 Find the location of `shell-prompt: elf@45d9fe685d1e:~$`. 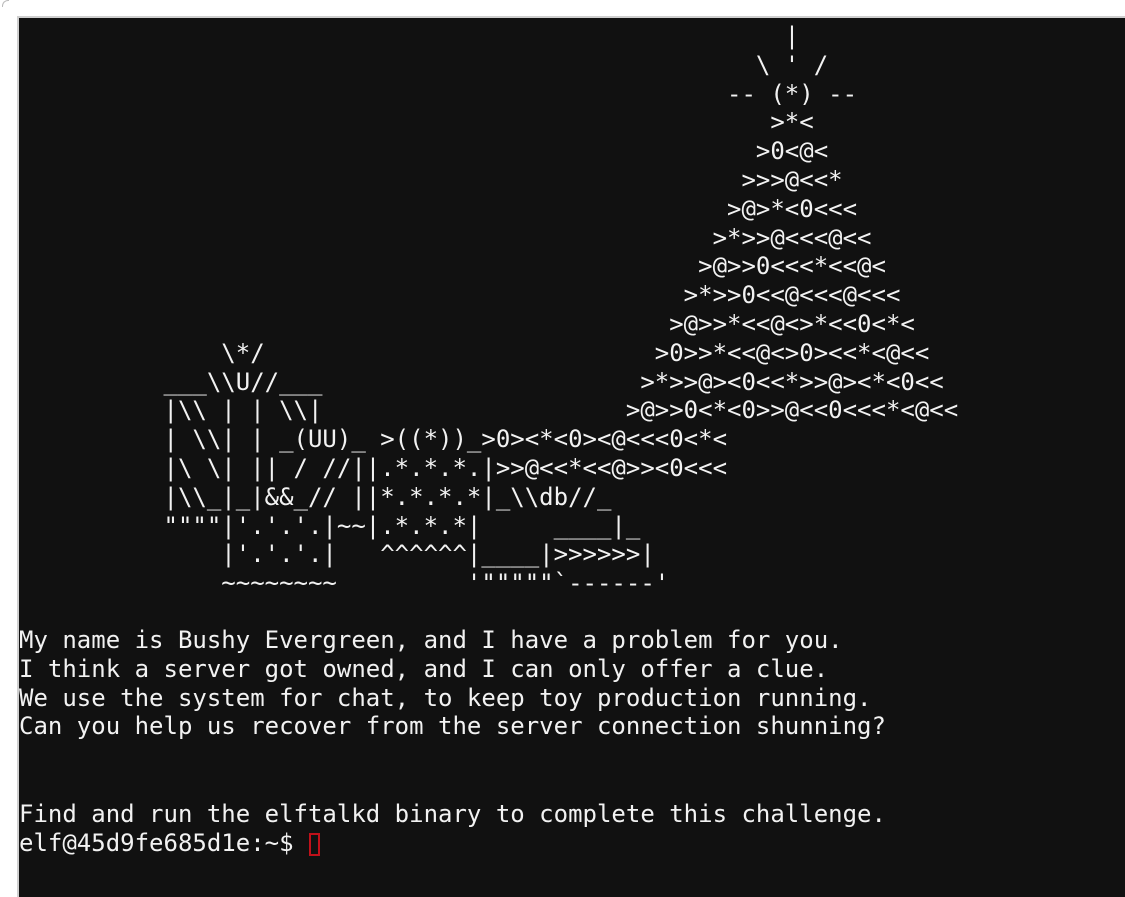

shell-prompt: elf@45d9fe685d1e:~$ is located at coordinates (156, 843).